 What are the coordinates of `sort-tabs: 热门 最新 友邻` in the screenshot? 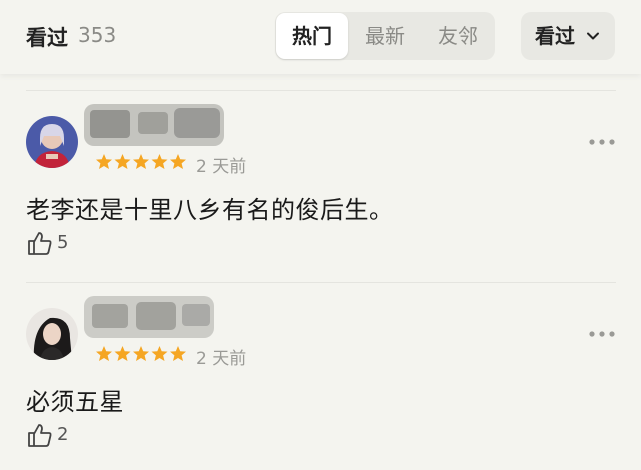 It's located at (385, 36).